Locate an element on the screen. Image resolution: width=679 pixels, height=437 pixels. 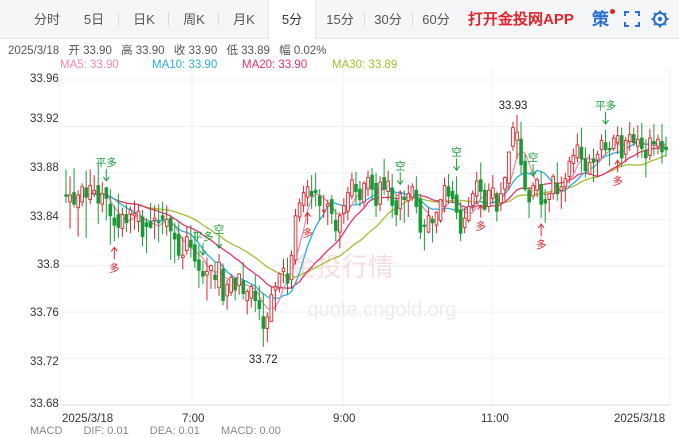
macd-readout: MACD DIF: 0.01 DEA: 0.01 MACD: 0.00 is located at coordinates (164, 431).